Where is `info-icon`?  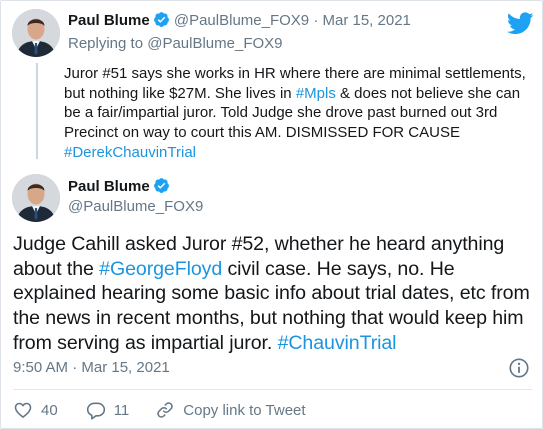
info-icon is located at coordinates (519, 368).